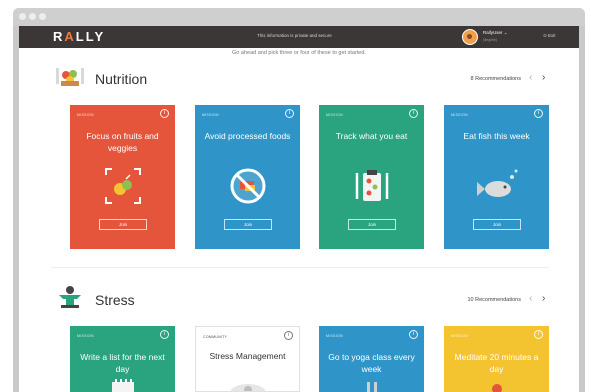 The height and width of the screenshot is (392, 591). I want to click on card-avoid-processed-foods: MISSION i Avoid processed foods Join, so click(247, 177).